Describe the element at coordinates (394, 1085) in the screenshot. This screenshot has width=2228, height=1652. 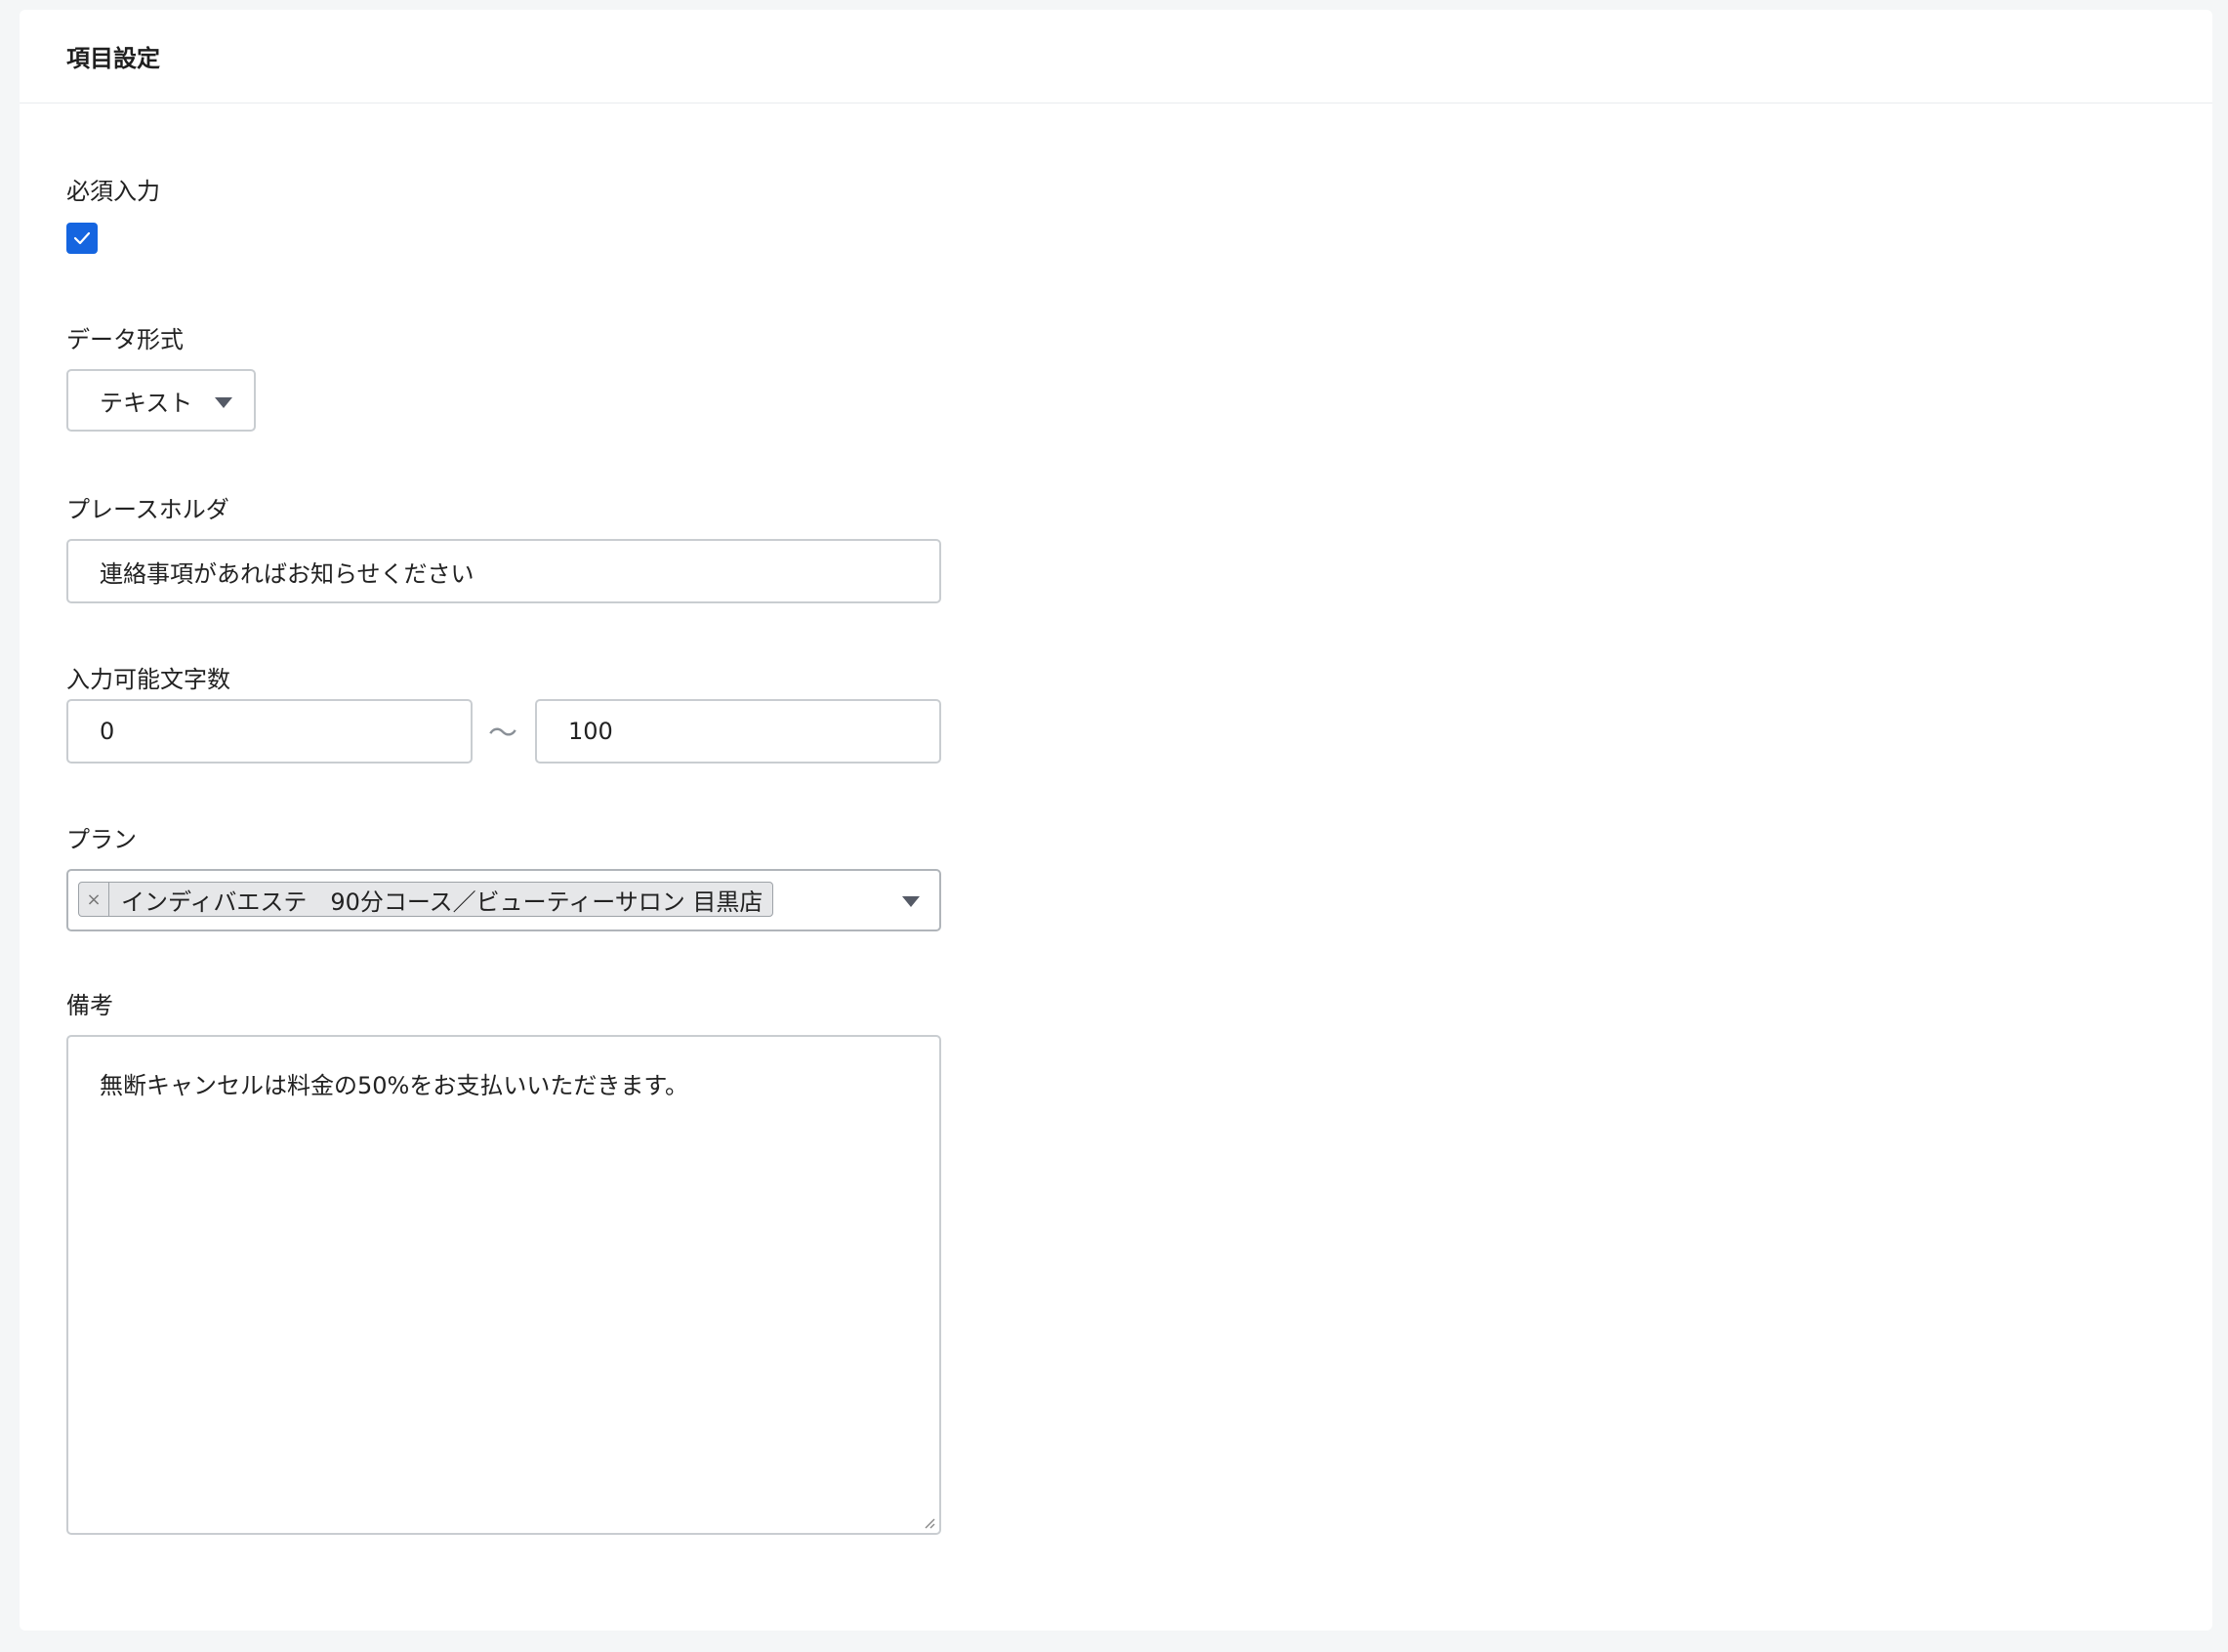
I see `notes-value: 無断キャンセルは料金の50%をお支払いいただきます。` at that location.